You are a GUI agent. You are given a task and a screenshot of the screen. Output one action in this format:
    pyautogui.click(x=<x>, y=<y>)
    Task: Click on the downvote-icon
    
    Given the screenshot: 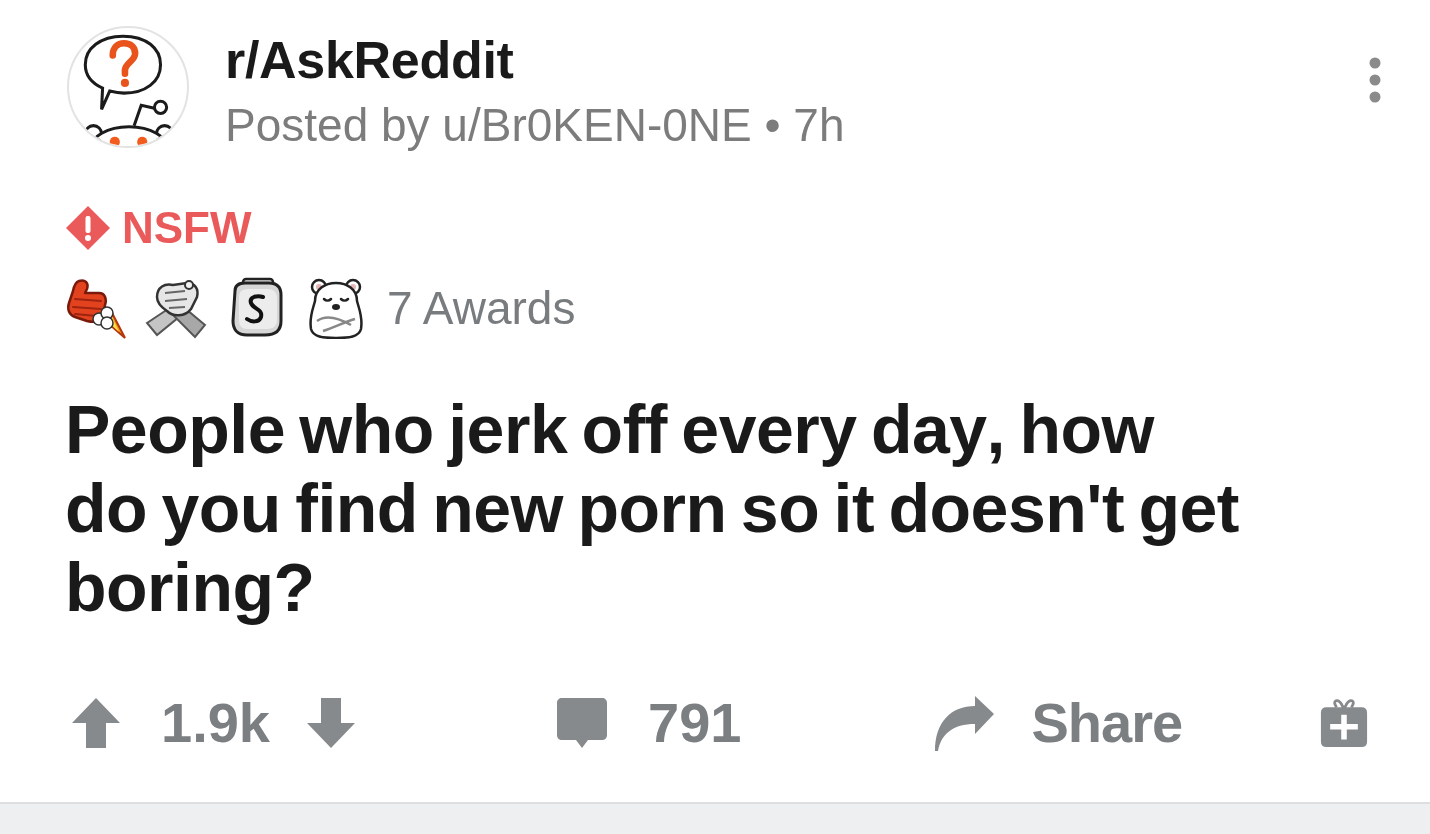 What is the action you would take?
    pyautogui.click(x=331, y=723)
    